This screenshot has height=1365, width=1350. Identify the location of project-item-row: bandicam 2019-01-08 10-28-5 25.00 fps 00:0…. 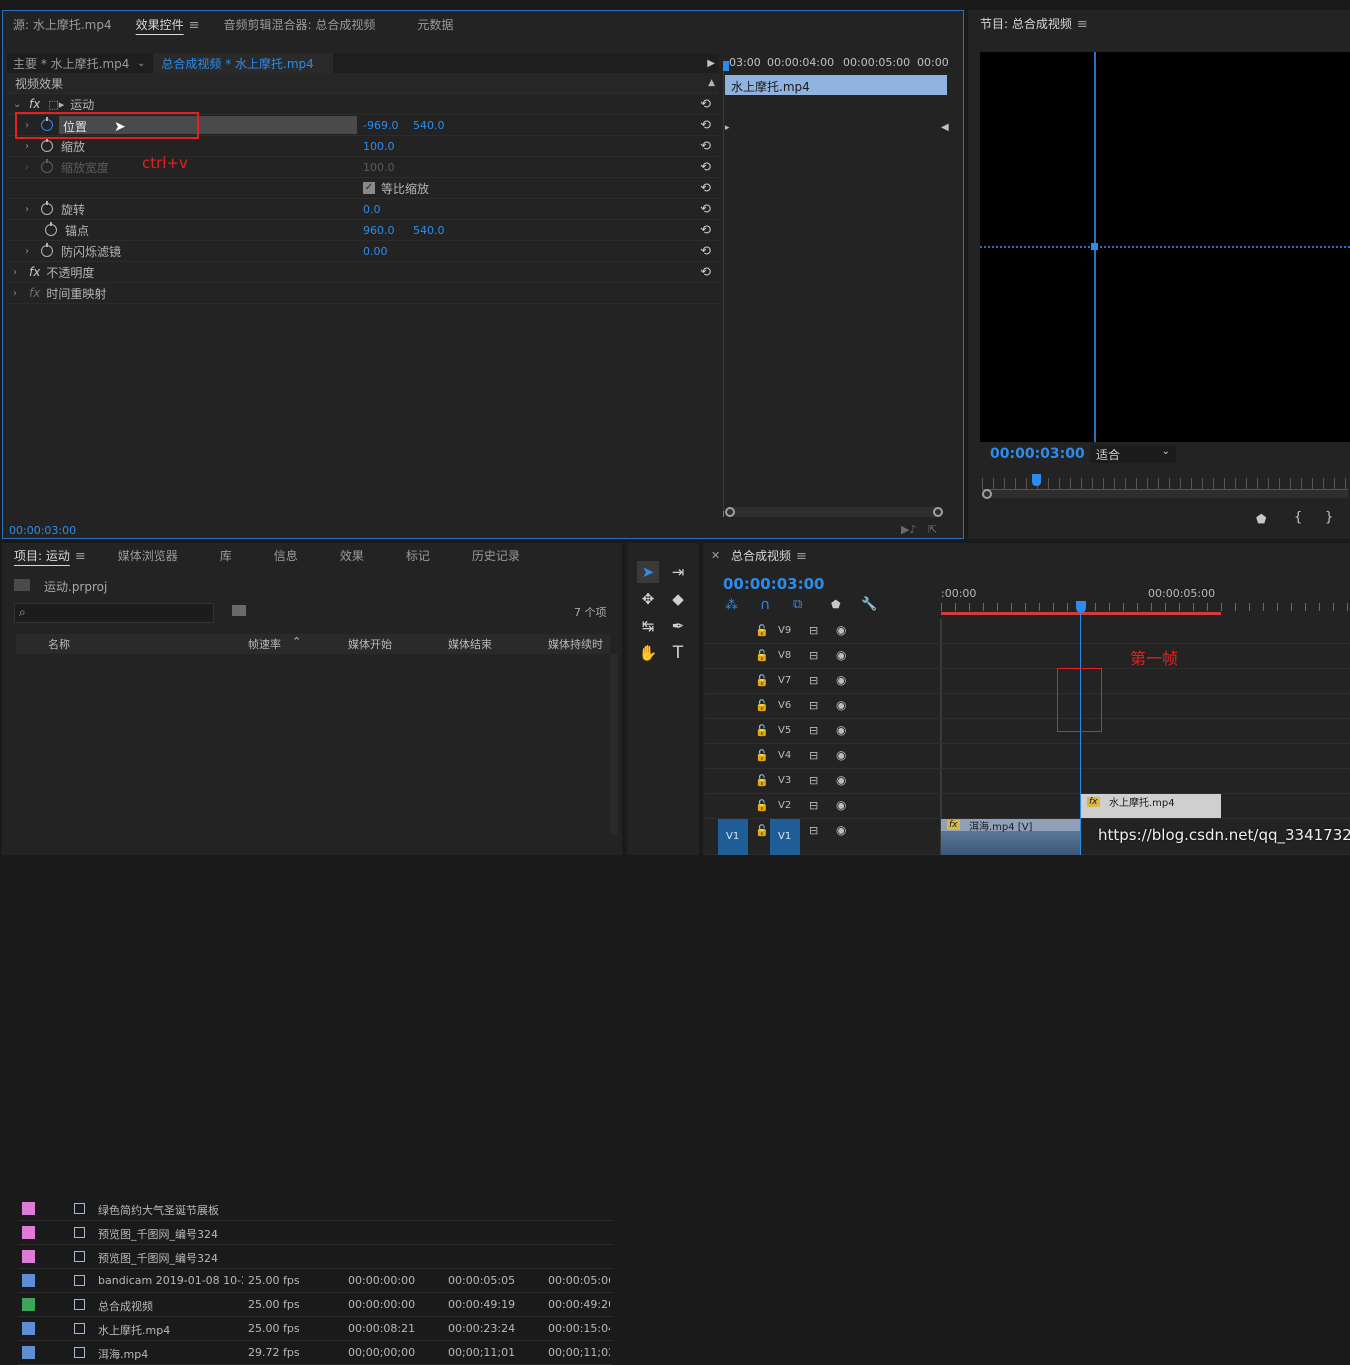
(315, 1281).